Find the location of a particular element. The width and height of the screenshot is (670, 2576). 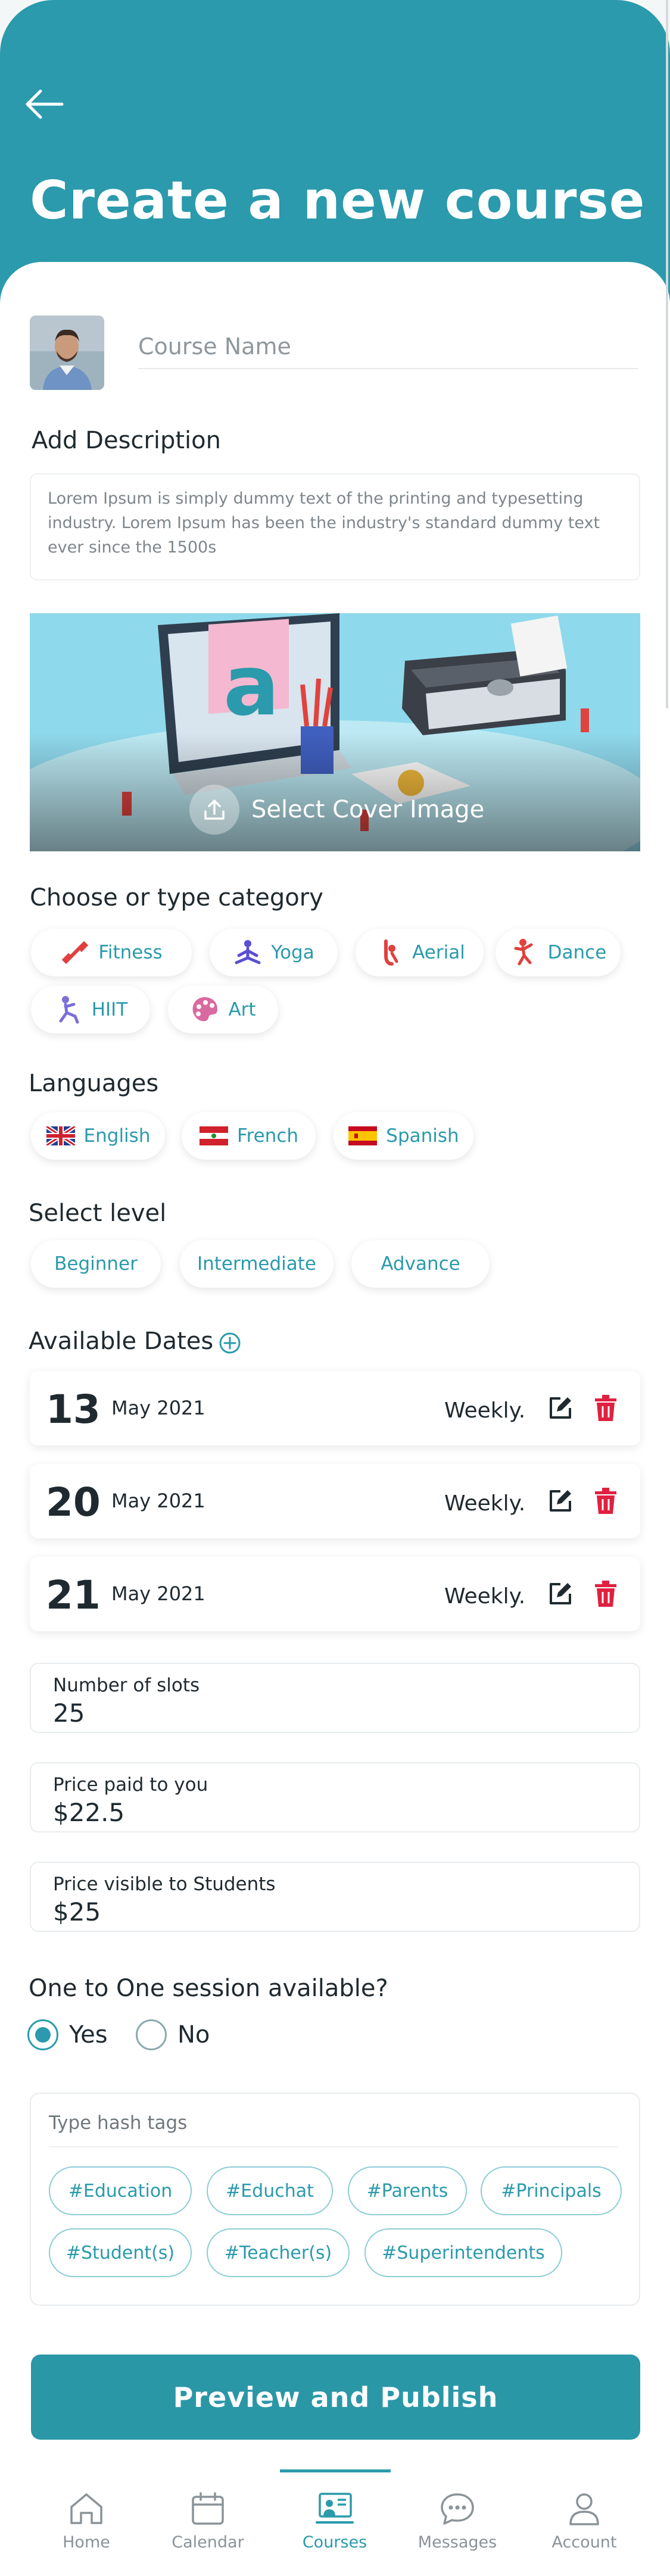

avatar is located at coordinates (67, 353).